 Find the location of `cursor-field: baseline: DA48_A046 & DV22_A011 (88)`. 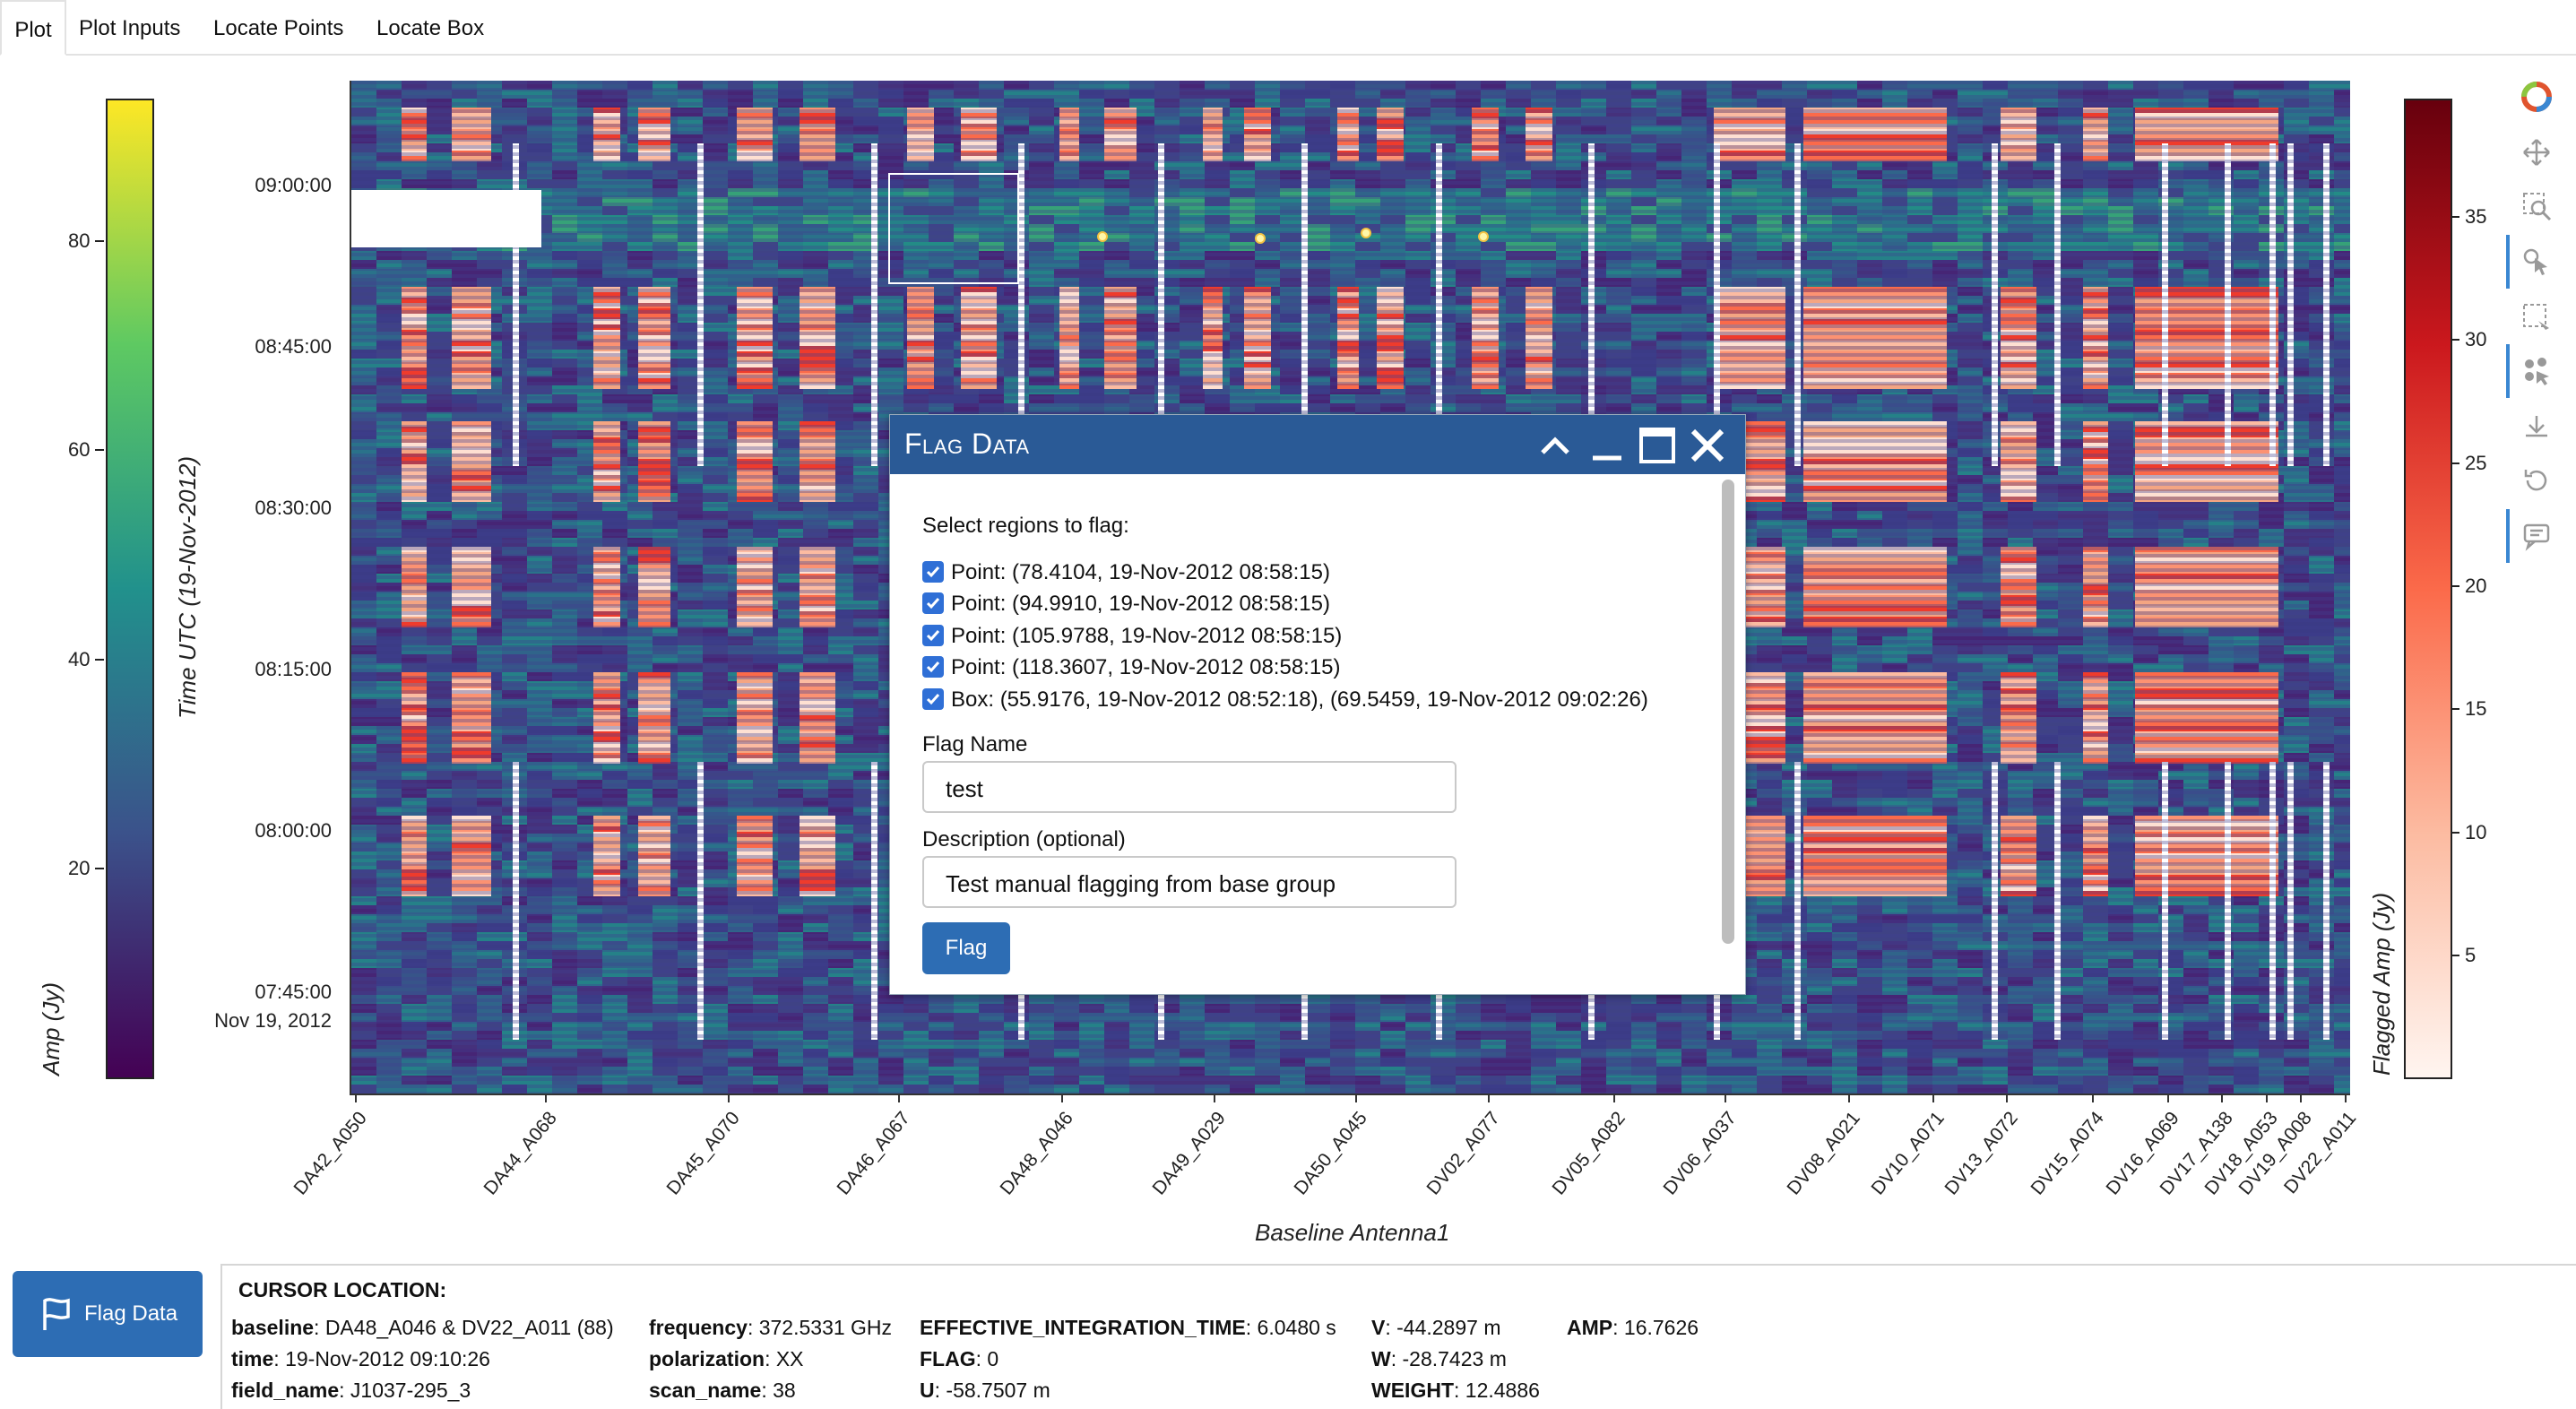

cursor-field: baseline: DA48_A046 & DV22_A011 (88) is located at coordinates (422, 1328).